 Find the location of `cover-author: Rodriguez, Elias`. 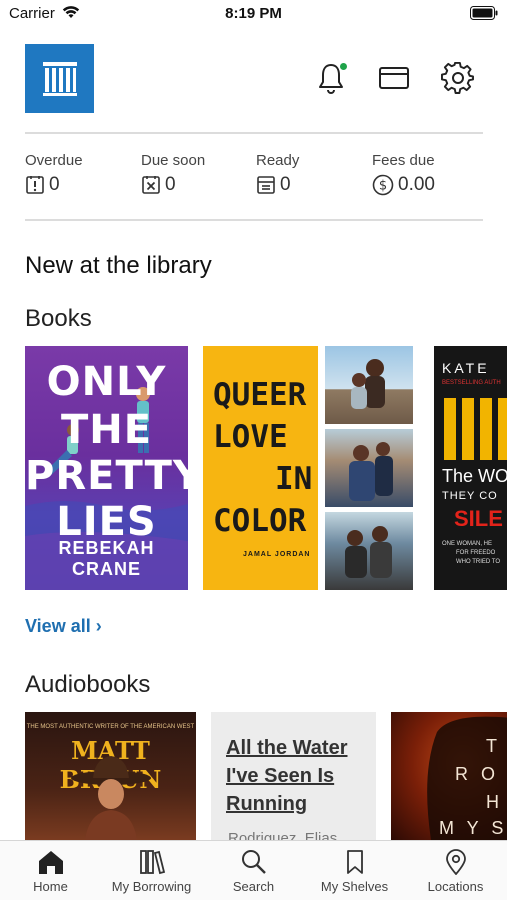

cover-author: Rodriguez, Elias is located at coordinates (283, 835).